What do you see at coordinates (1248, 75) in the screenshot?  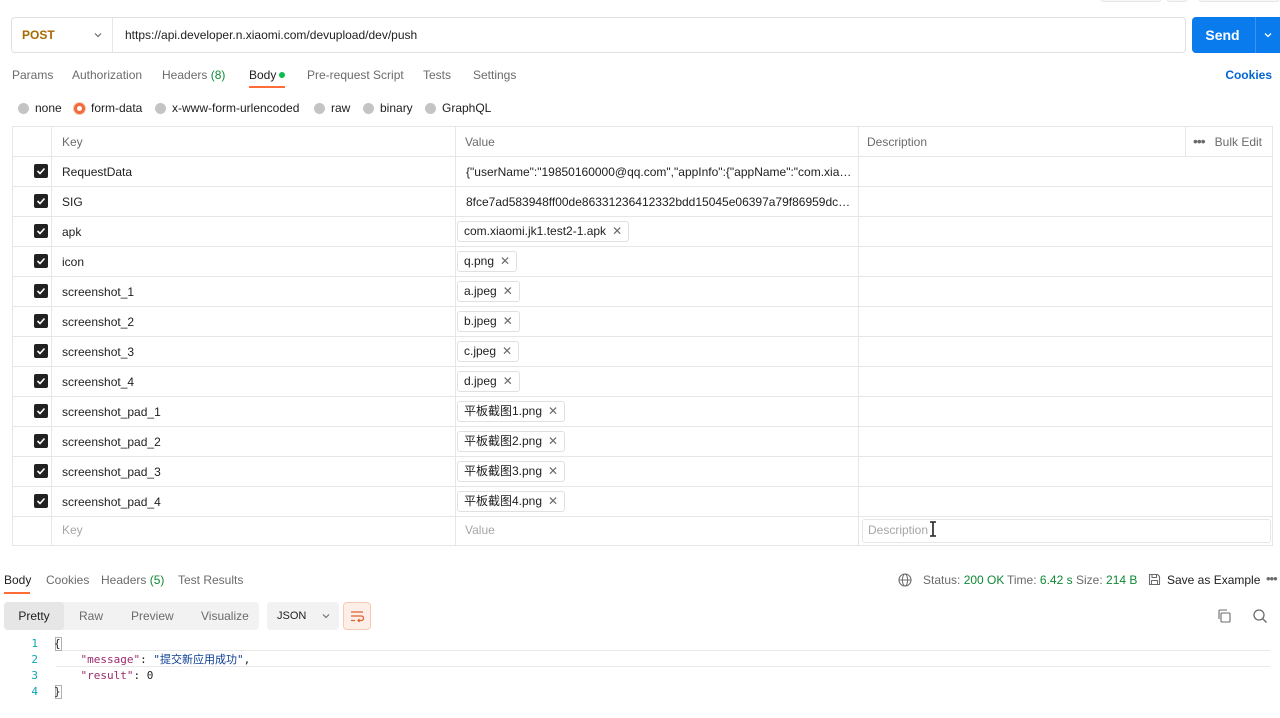 I see `cookies-link: Cookies` at bounding box center [1248, 75].